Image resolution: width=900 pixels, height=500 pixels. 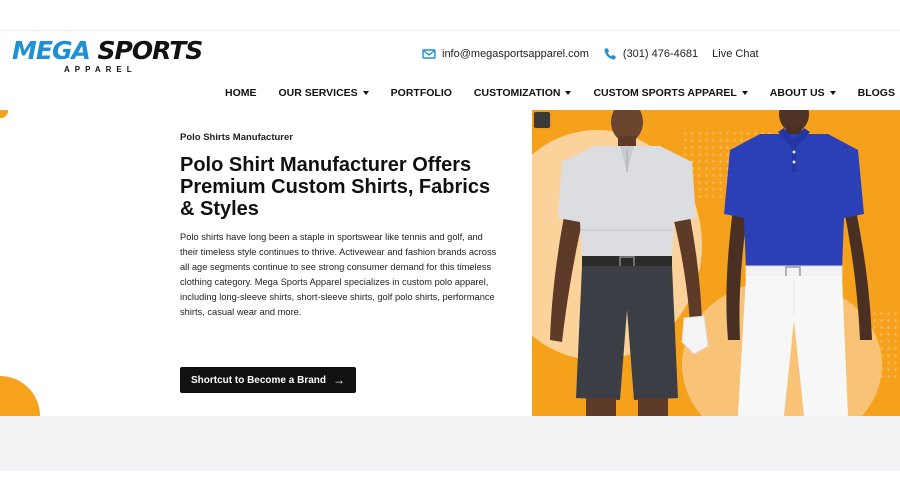 I want to click on nav-item-label: HOME, so click(x=241, y=93).